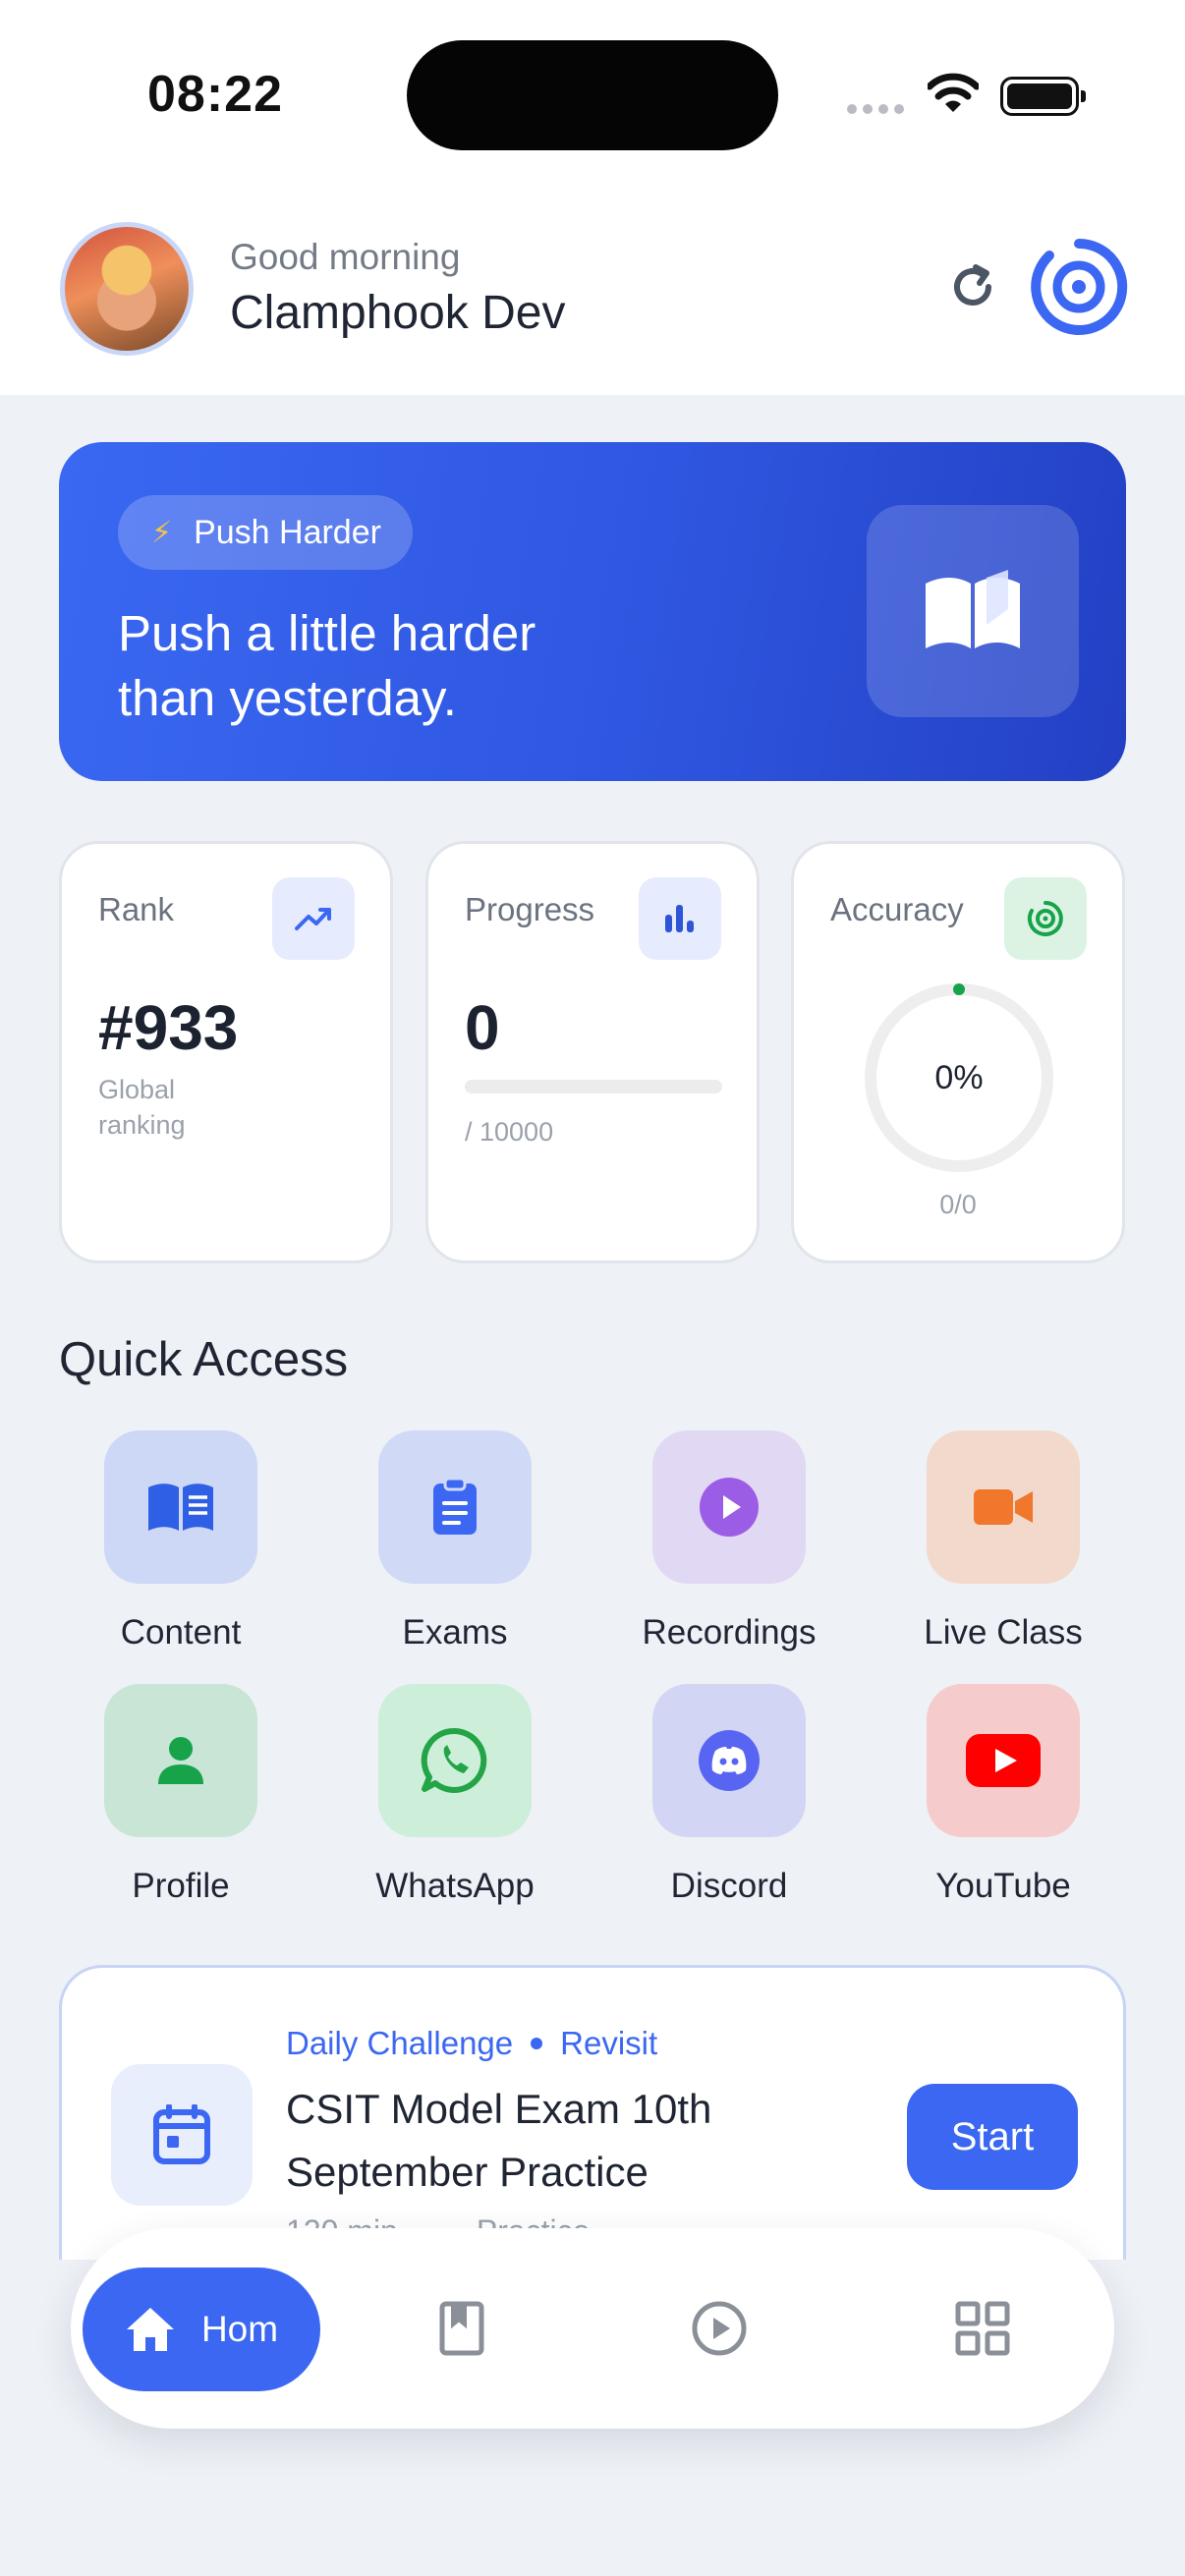 The height and width of the screenshot is (2576, 1185). I want to click on quick-access-label: Discord, so click(729, 1886).